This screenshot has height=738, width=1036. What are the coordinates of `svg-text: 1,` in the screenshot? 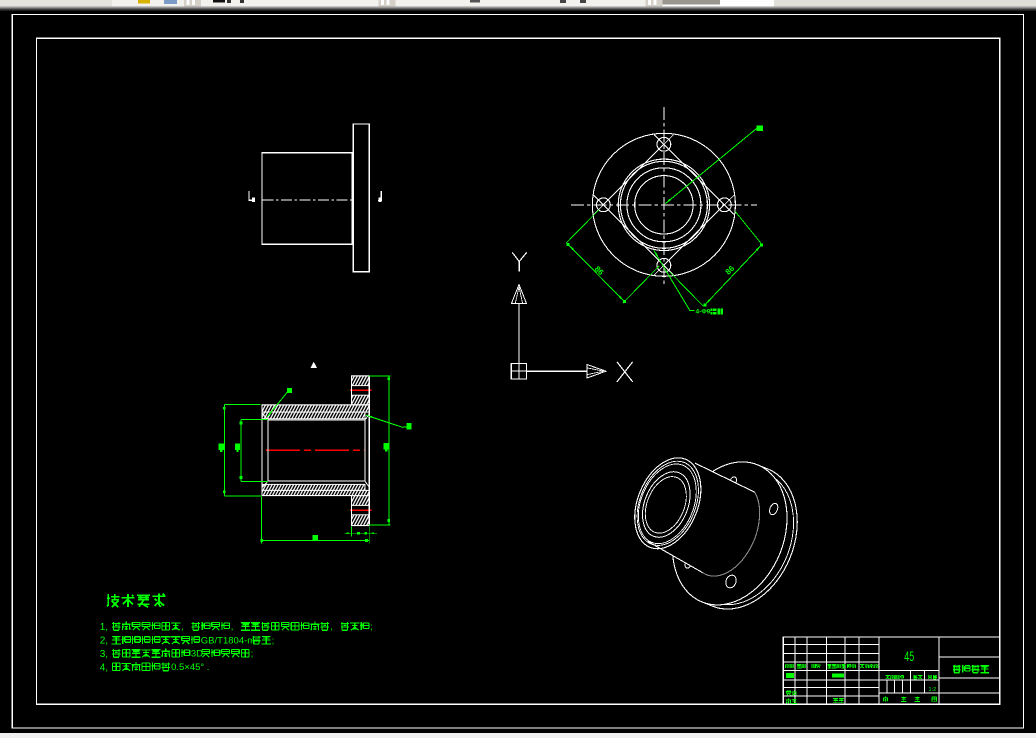 It's located at (104, 627).